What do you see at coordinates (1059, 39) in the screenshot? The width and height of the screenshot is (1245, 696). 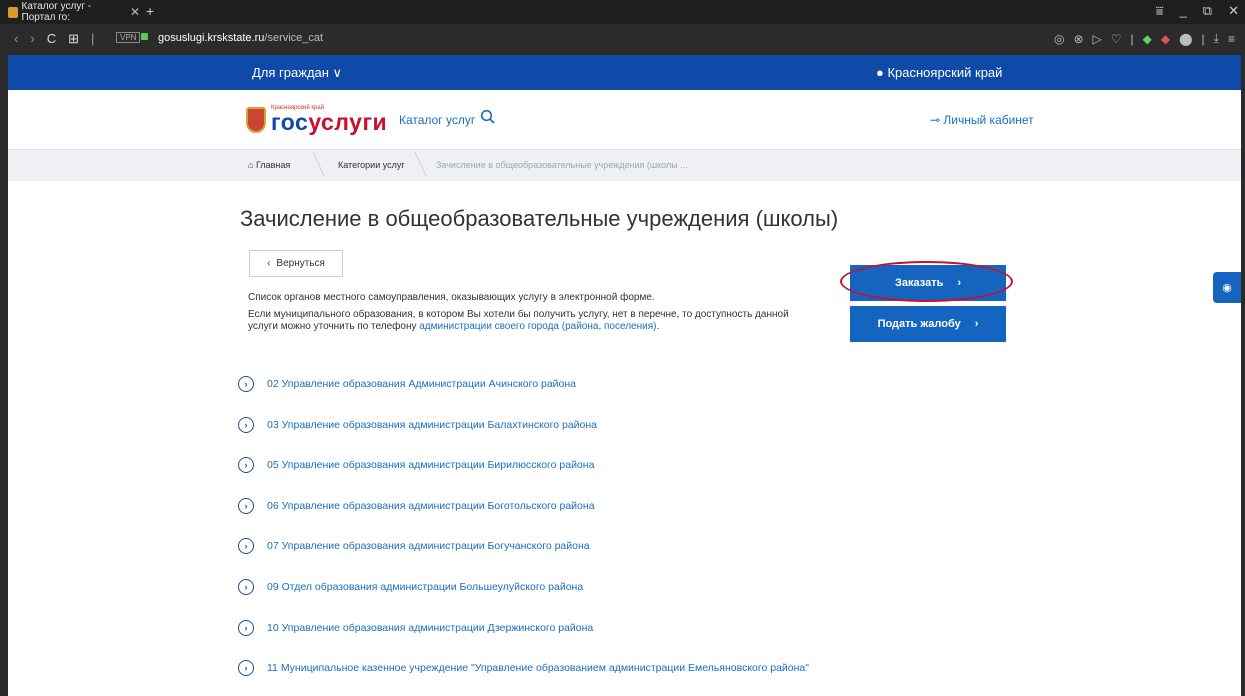 I see `camera-icon: ◎` at bounding box center [1059, 39].